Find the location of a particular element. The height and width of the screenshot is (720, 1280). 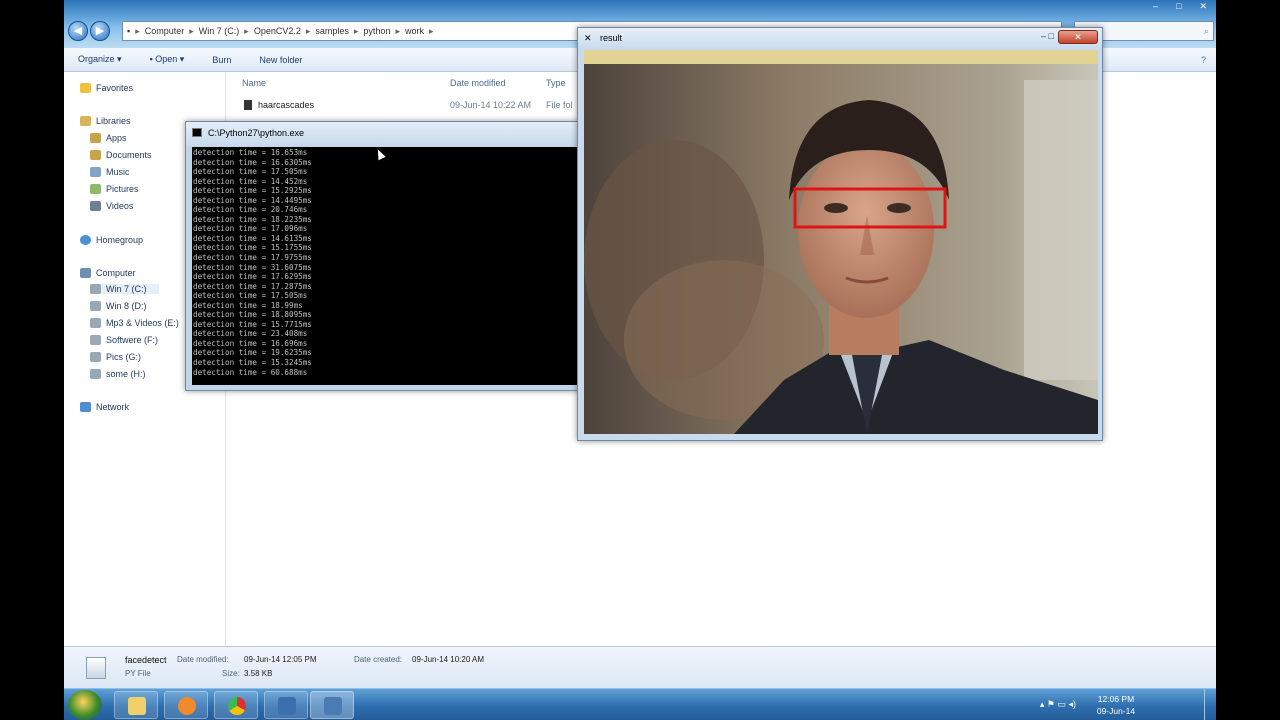

show-desktop-button is located at coordinates (1210, 704).